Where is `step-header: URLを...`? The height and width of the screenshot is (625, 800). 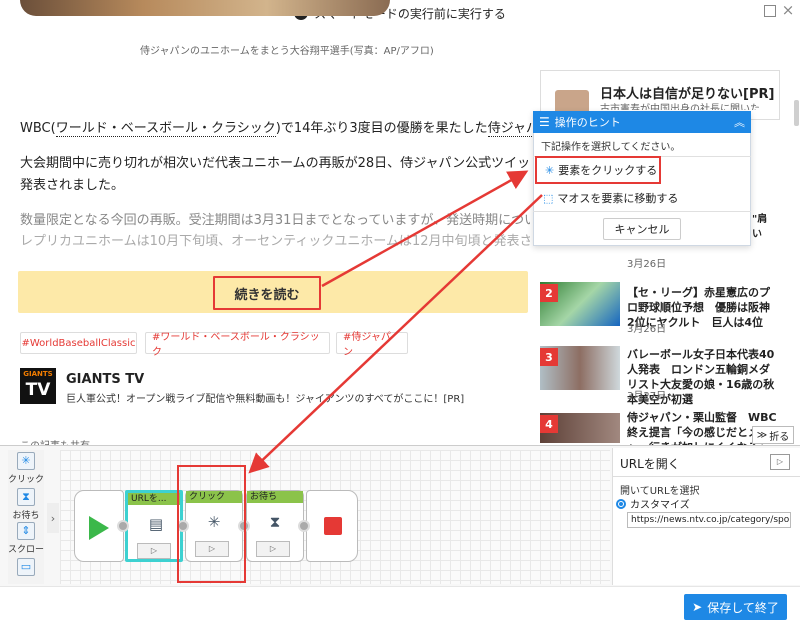
step-header: URLを... is located at coordinates (154, 499).